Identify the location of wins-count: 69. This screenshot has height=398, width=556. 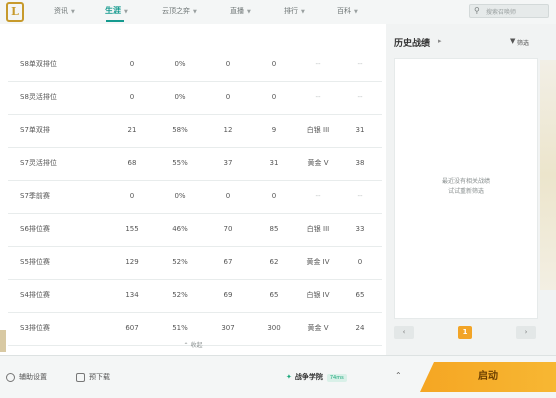
(228, 295).